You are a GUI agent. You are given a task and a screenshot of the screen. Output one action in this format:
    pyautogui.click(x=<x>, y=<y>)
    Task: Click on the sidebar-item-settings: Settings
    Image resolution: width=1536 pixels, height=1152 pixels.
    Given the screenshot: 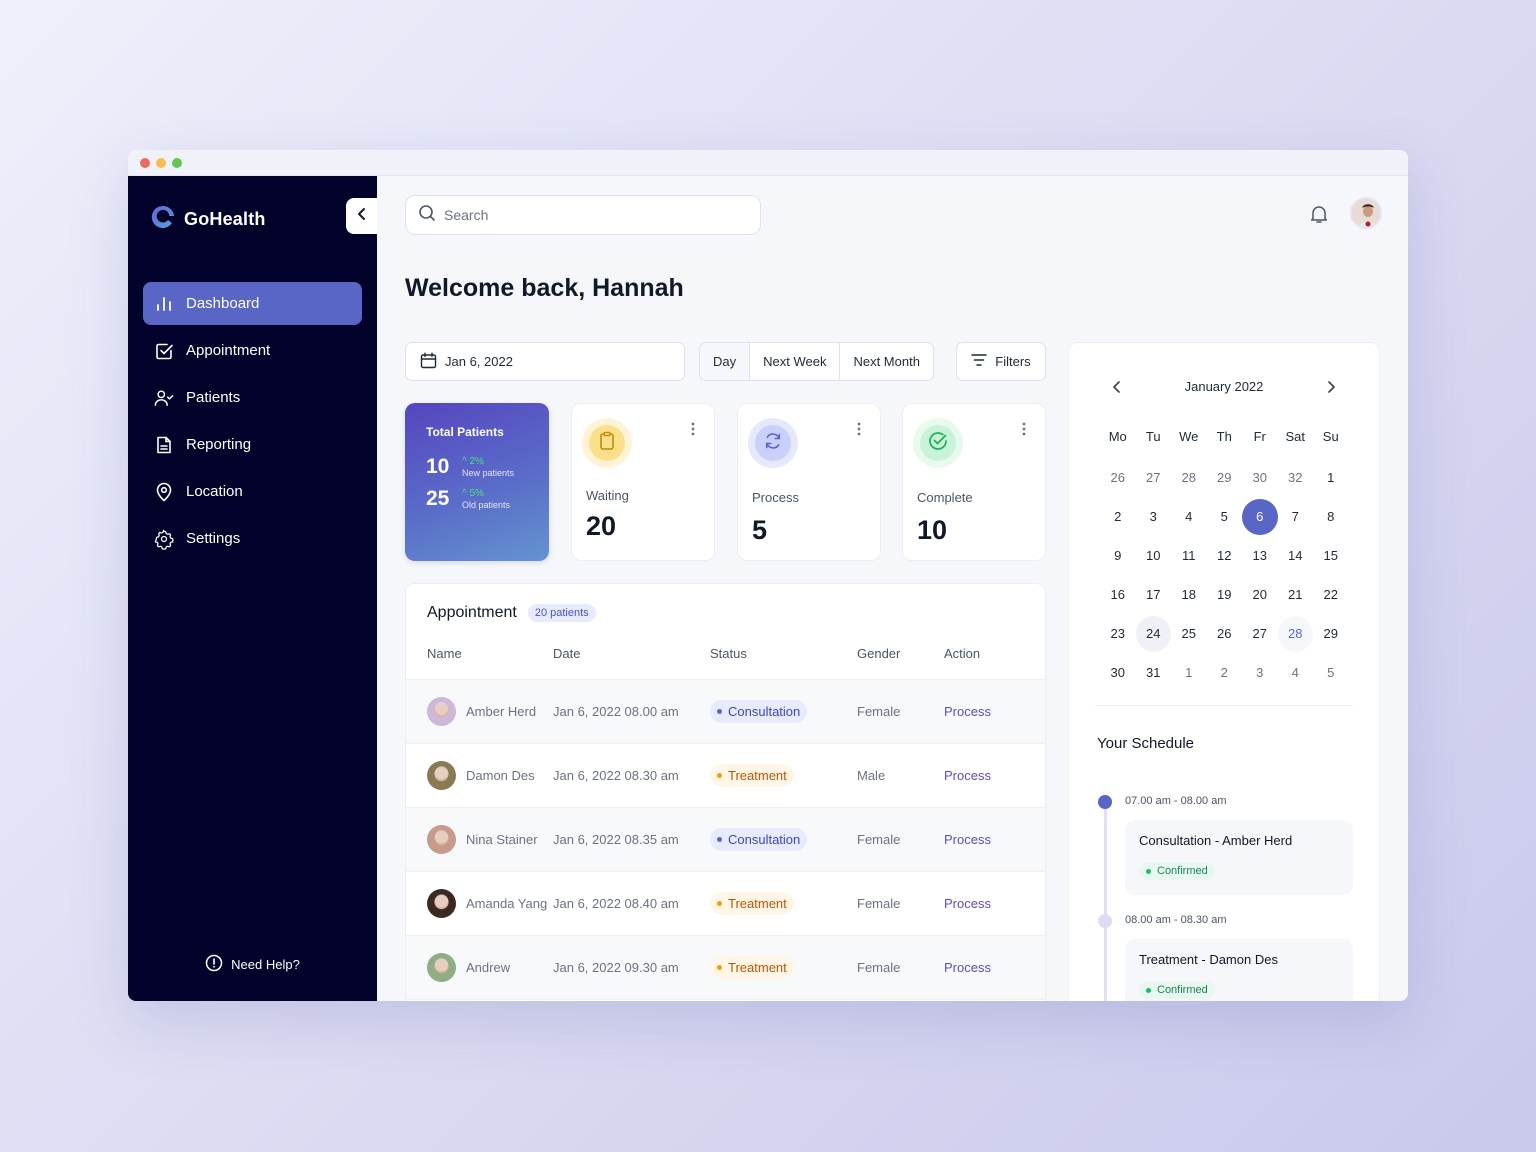 What is the action you would take?
    pyautogui.click(x=252, y=538)
    